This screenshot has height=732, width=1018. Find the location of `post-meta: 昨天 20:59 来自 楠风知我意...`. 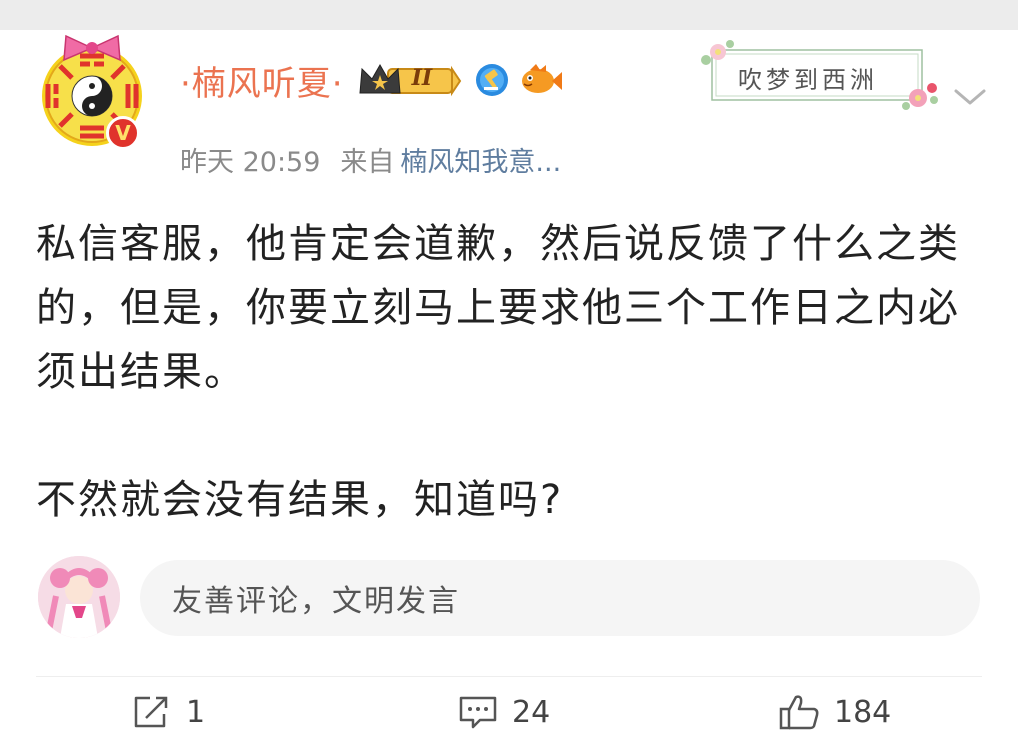

post-meta: 昨天 20:59 来自 楠风知我意... is located at coordinates (370, 159).